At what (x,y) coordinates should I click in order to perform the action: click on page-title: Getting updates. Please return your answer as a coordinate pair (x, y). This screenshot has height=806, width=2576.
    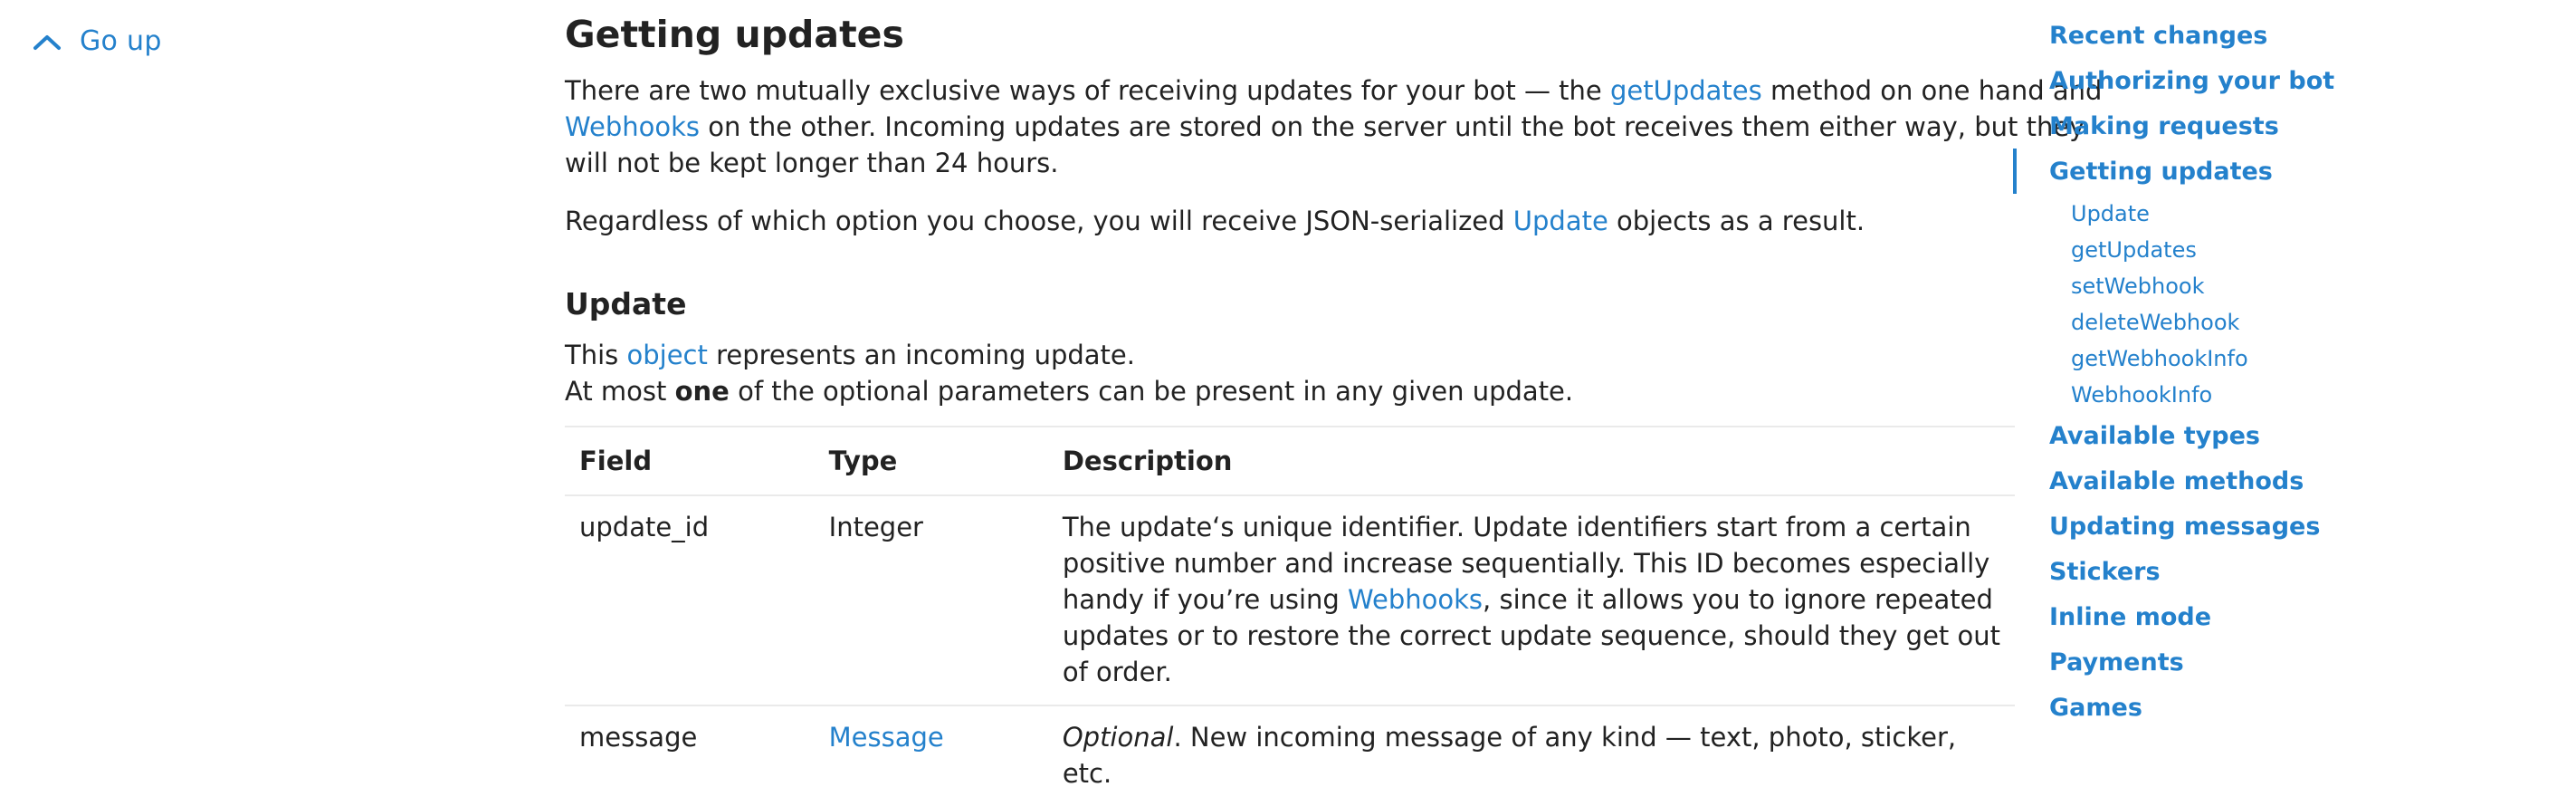
    Looking at the image, I should click on (735, 35).